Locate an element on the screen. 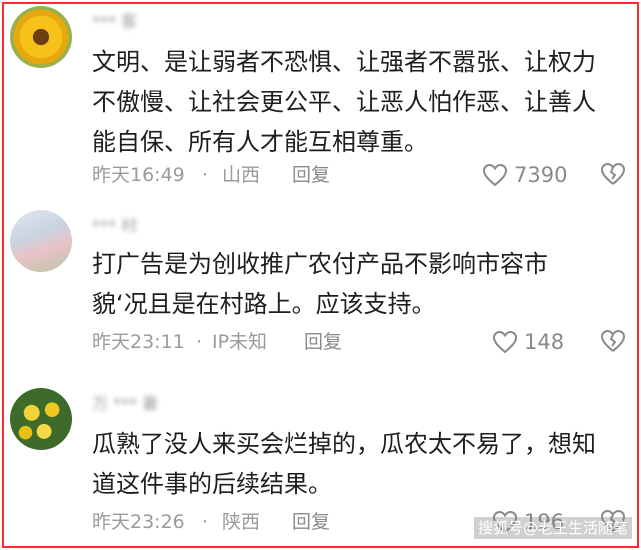  username: 万 *** 暑 is located at coordinates (127, 401).